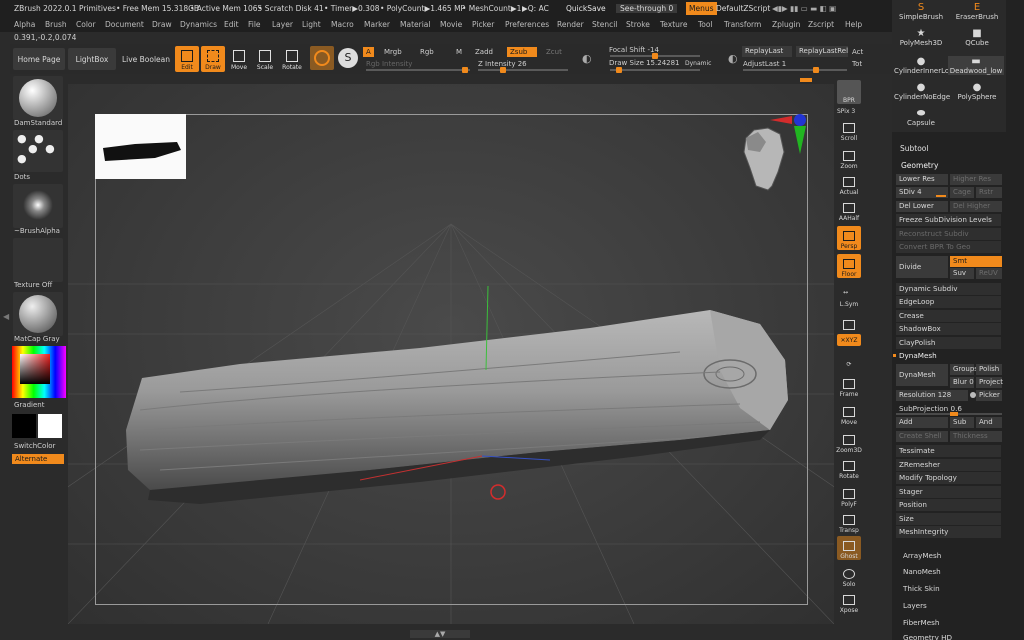 This screenshot has width=1024, height=640. Describe the element at coordinates (954, 414) in the screenshot. I see `subprojection-knob` at that location.